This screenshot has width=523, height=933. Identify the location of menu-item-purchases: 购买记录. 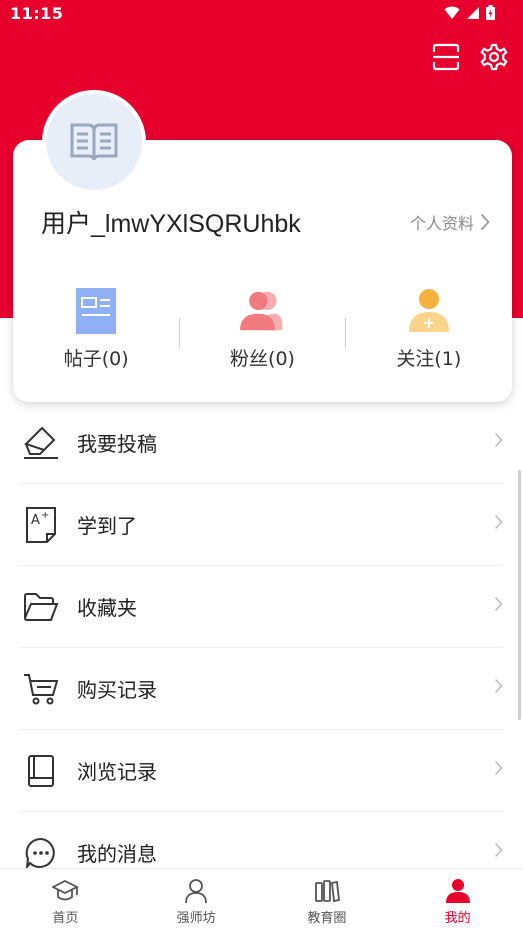
(261, 689).